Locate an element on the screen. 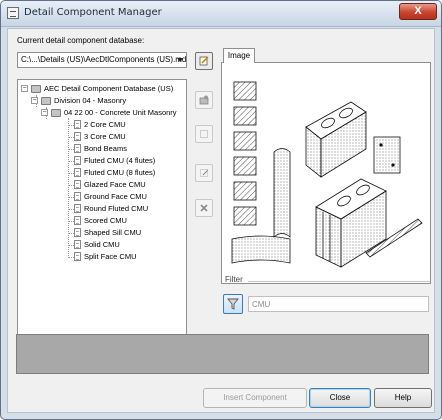  filter-toggle-button is located at coordinates (233, 304).